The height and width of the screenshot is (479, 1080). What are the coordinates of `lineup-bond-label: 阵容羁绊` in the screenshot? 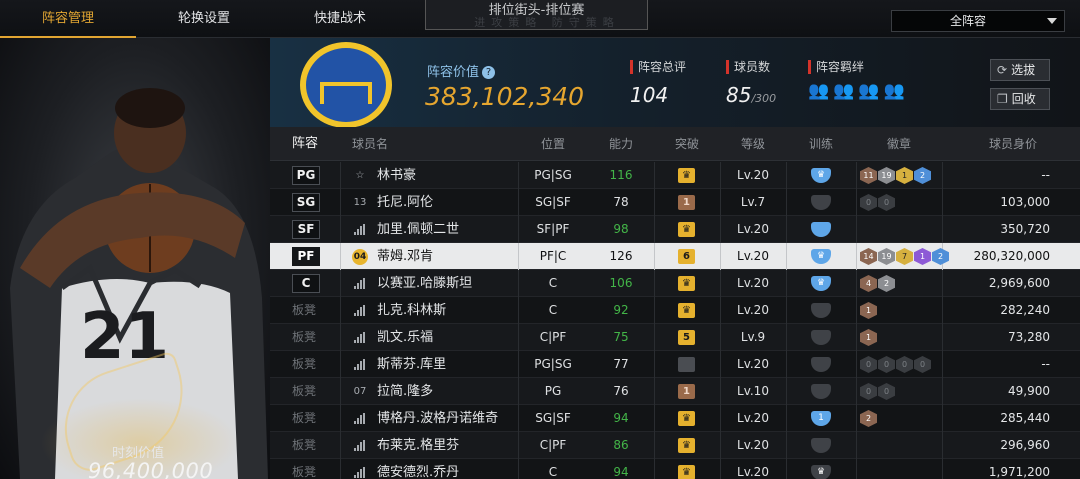 It's located at (856, 67).